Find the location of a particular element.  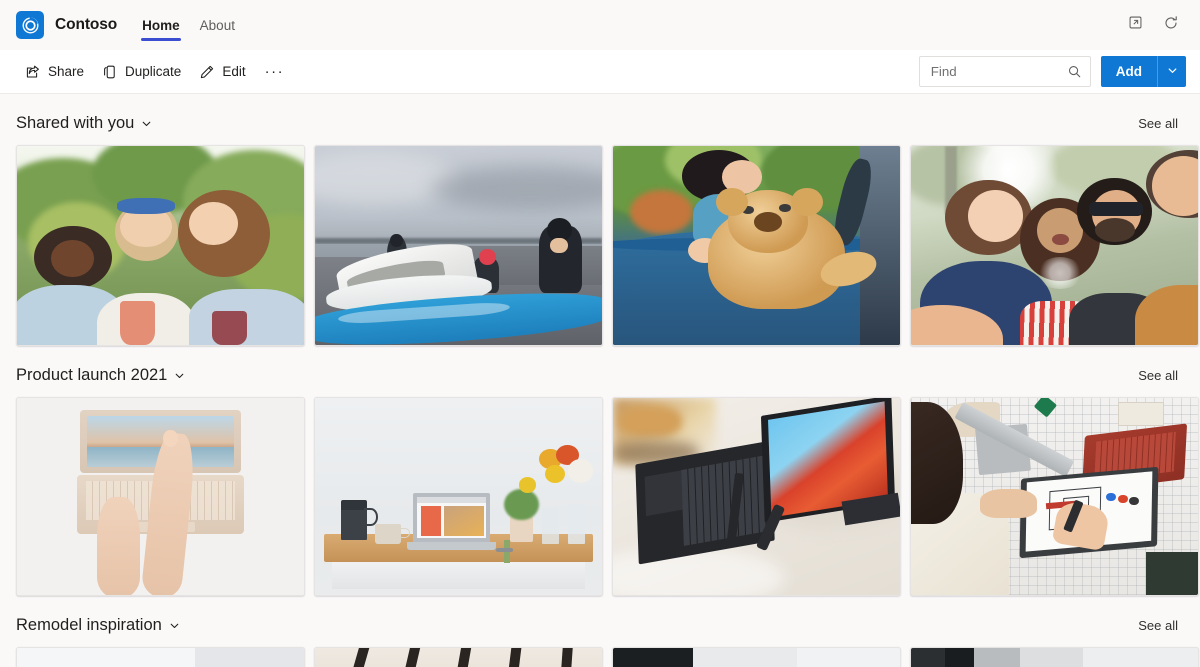

section-title-product-launch: Product launch 2021 is located at coordinates (100, 375).